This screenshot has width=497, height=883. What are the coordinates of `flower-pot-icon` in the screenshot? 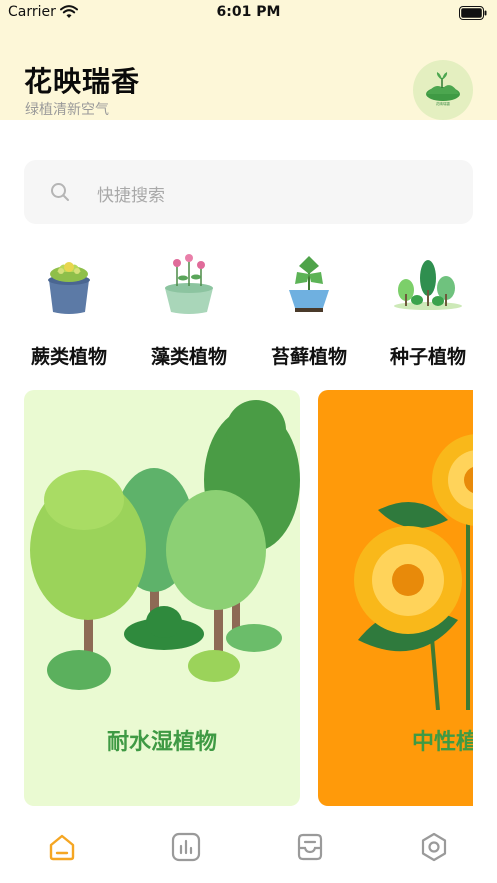 It's located at (189, 284).